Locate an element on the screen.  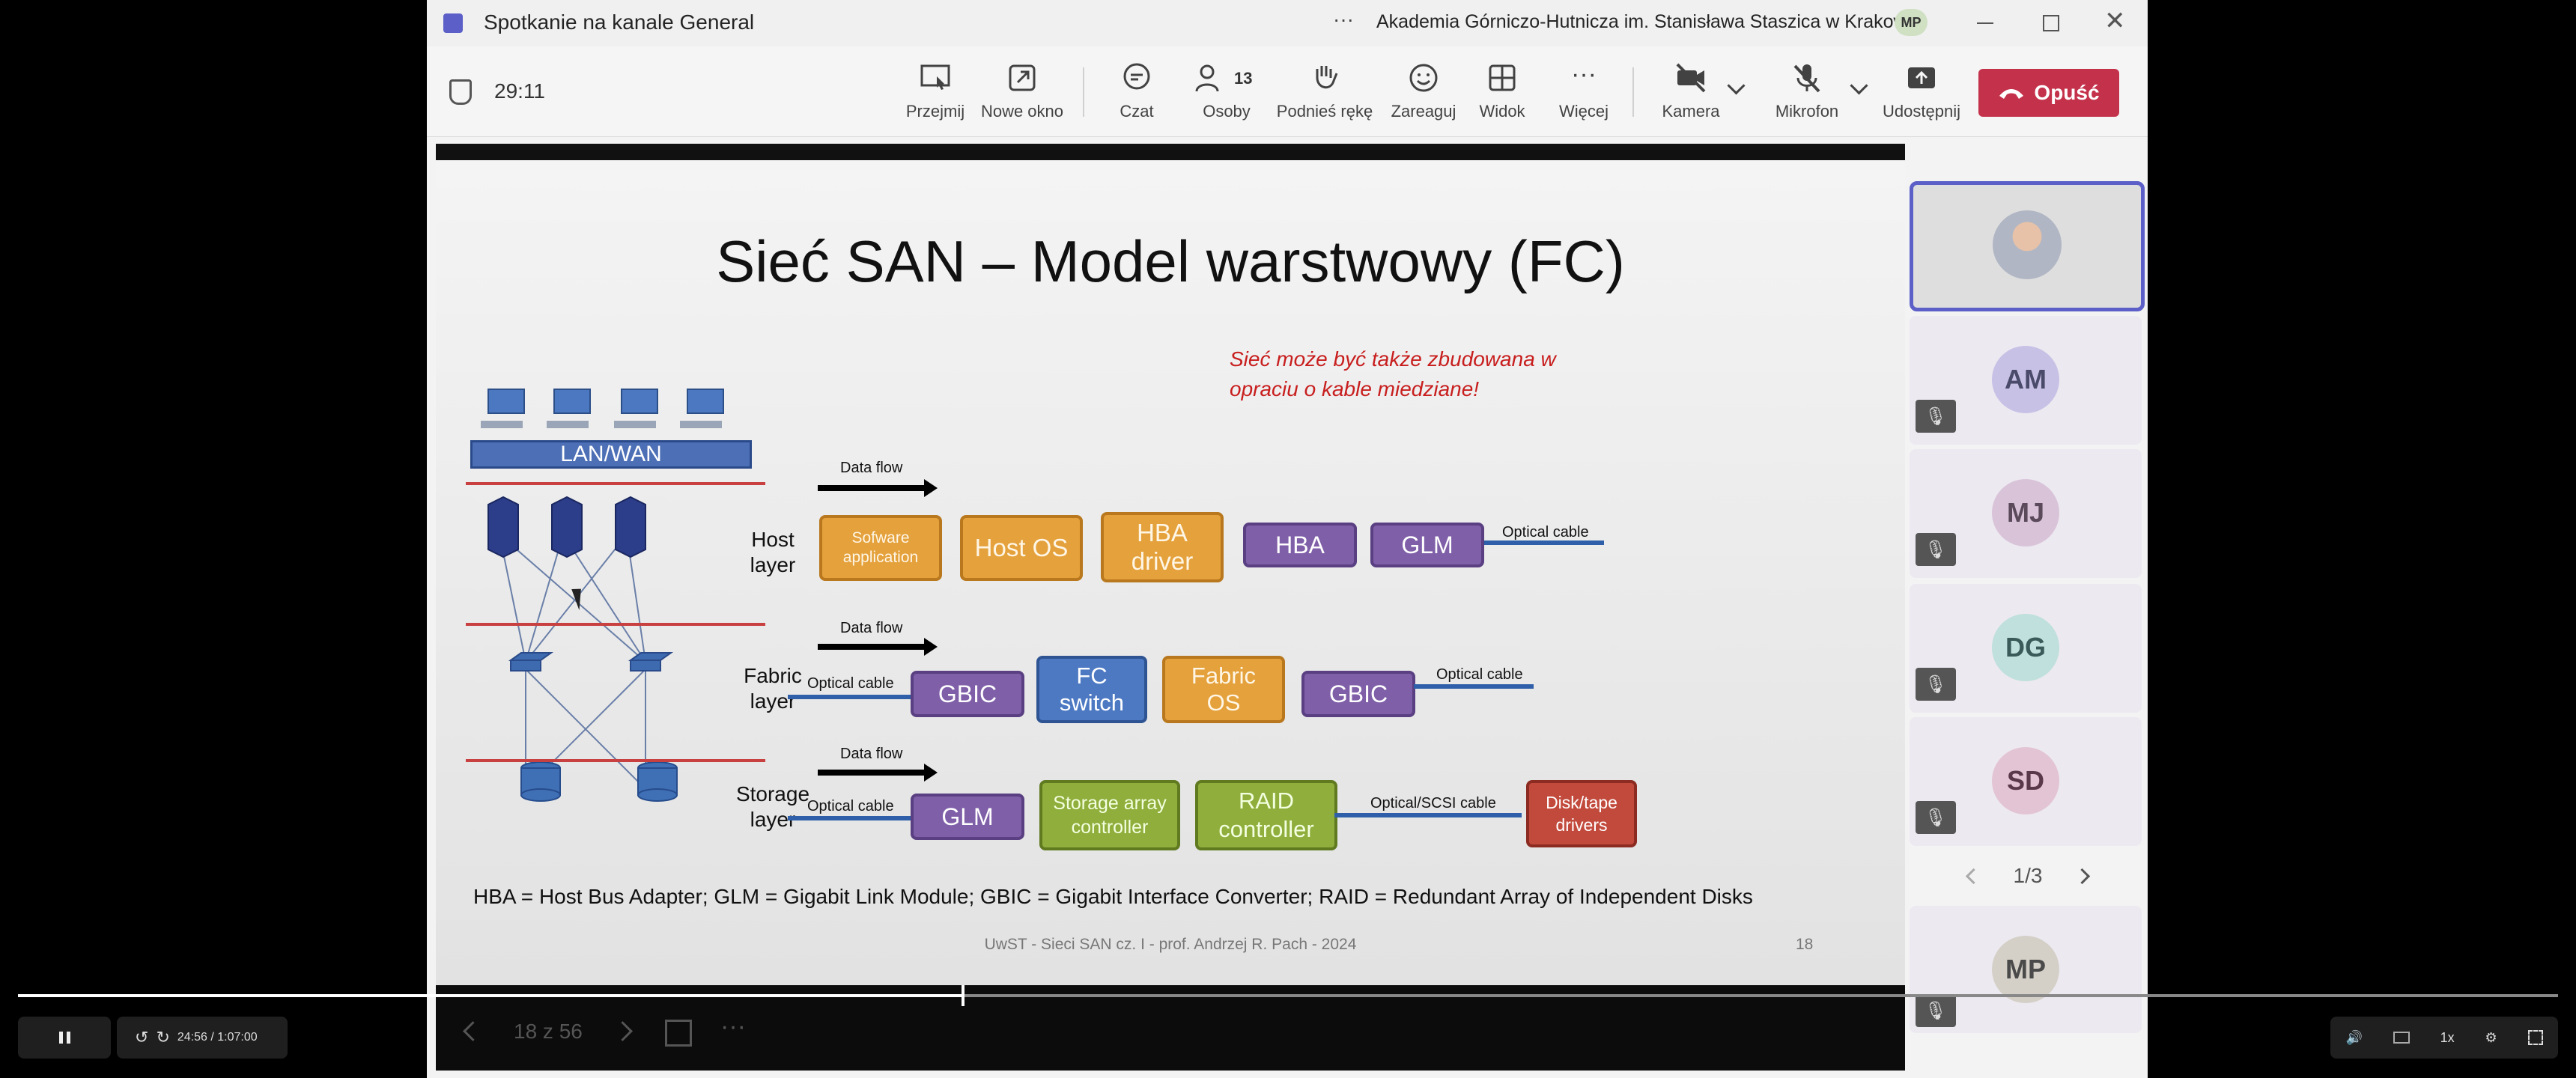
widok-button: Widok is located at coordinates (1502, 95).